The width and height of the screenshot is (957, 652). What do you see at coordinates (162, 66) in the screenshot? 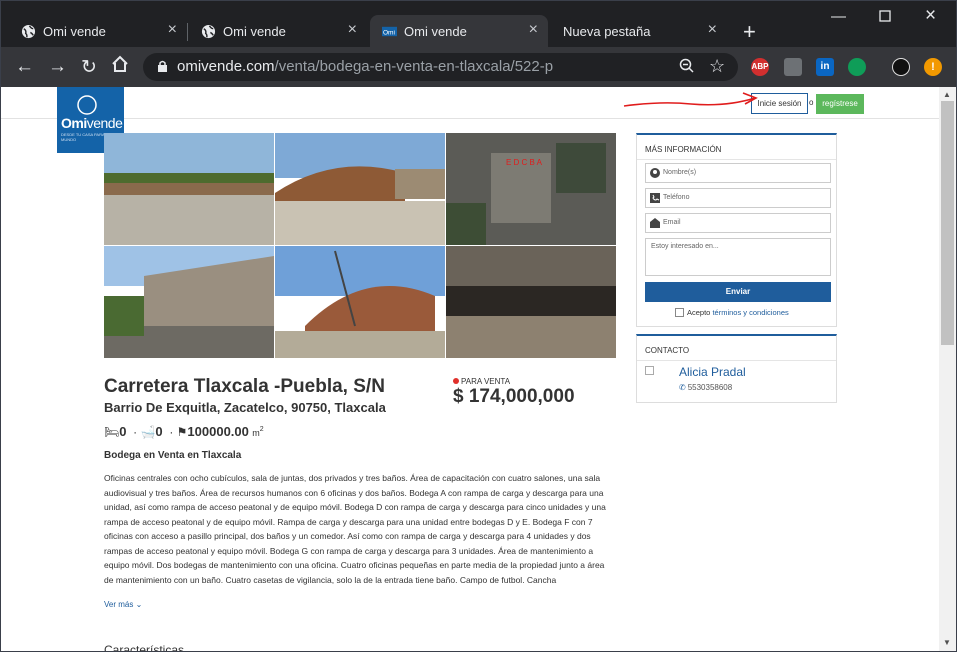
I see `lock-icon` at bounding box center [162, 66].